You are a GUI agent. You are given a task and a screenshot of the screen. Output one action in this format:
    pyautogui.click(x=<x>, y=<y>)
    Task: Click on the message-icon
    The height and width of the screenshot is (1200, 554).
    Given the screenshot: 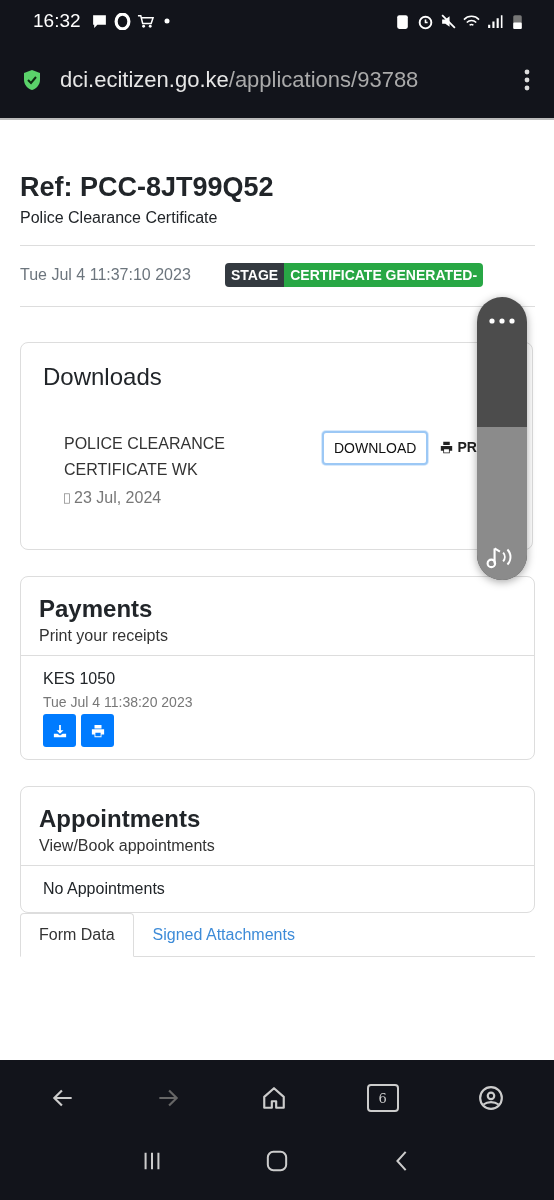 What is the action you would take?
    pyautogui.click(x=99, y=21)
    